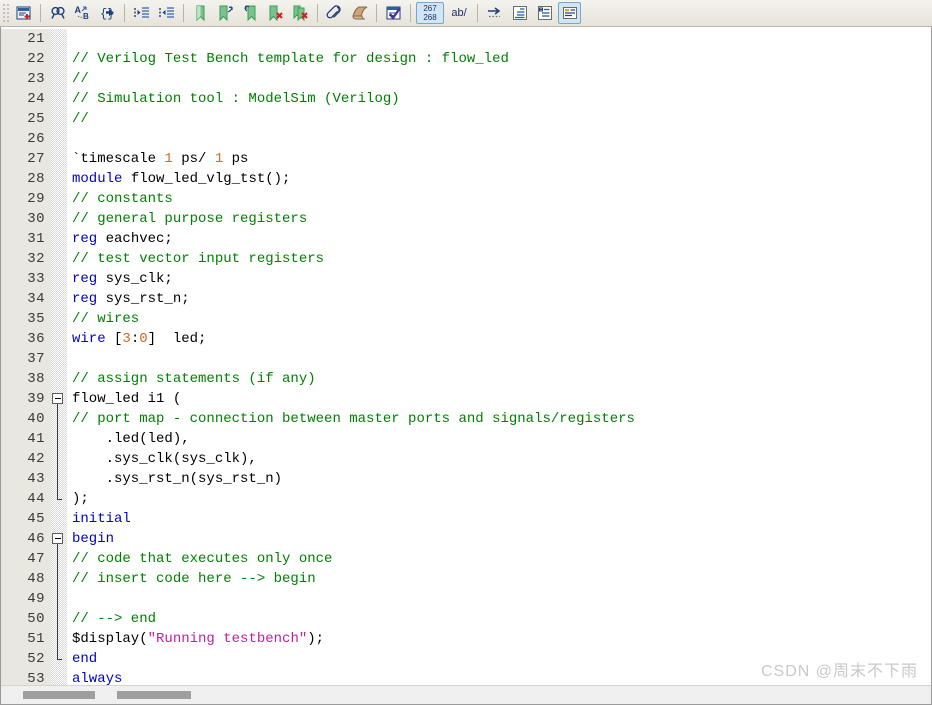 The width and height of the screenshot is (932, 705). I want to click on code-line-text: // general purpose registers, so click(499, 219).